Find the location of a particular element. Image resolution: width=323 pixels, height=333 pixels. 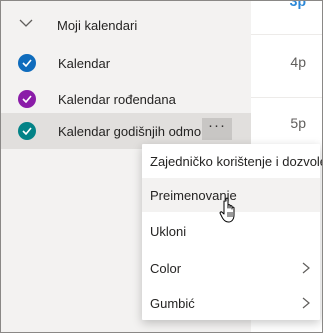

calendar-label: Kalendar is located at coordinates (84, 63).